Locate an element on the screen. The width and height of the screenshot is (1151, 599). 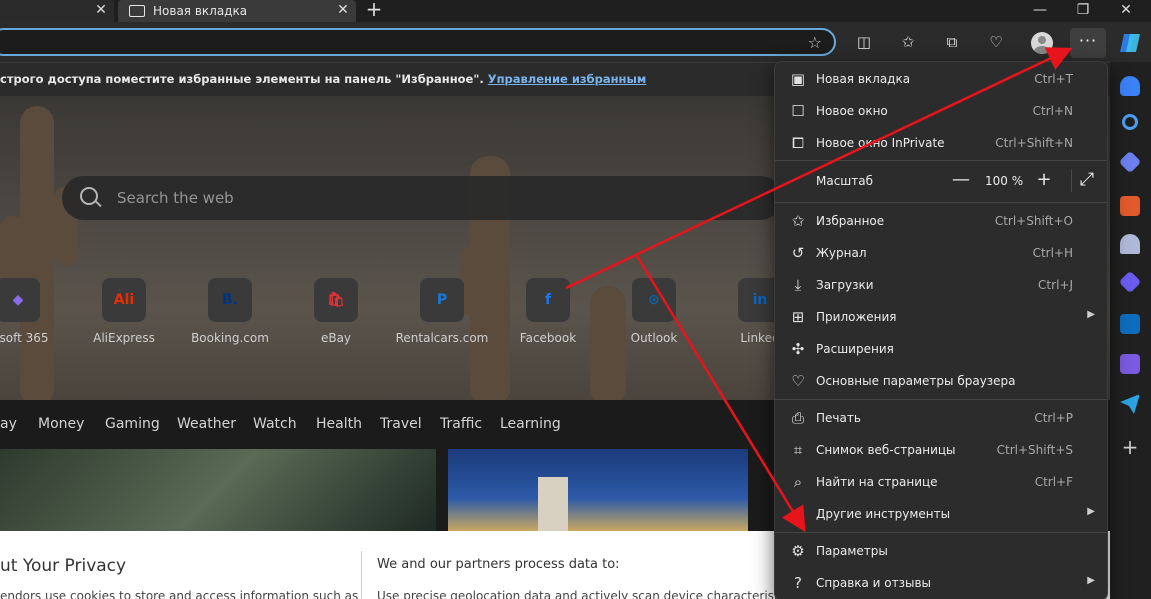
menu-item-apps: ⊞ Приложения ▶ is located at coordinates (941, 317).